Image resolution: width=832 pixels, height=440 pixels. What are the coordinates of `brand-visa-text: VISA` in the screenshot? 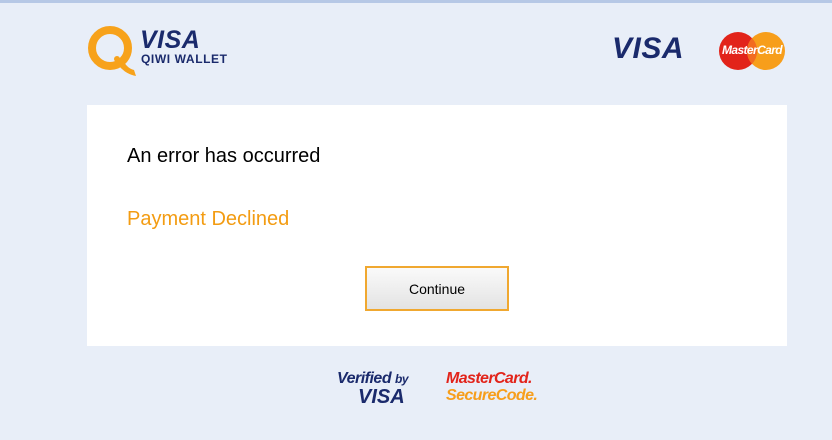 It's located at (170, 40).